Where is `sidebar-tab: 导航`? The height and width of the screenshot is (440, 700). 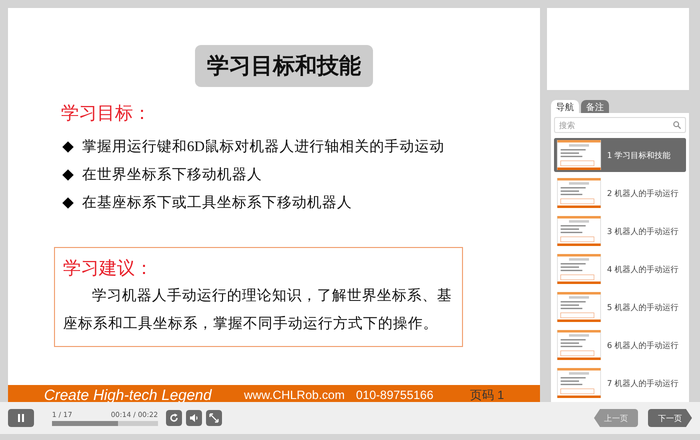 sidebar-tab: 导航 is located at coordinates (565, 106).